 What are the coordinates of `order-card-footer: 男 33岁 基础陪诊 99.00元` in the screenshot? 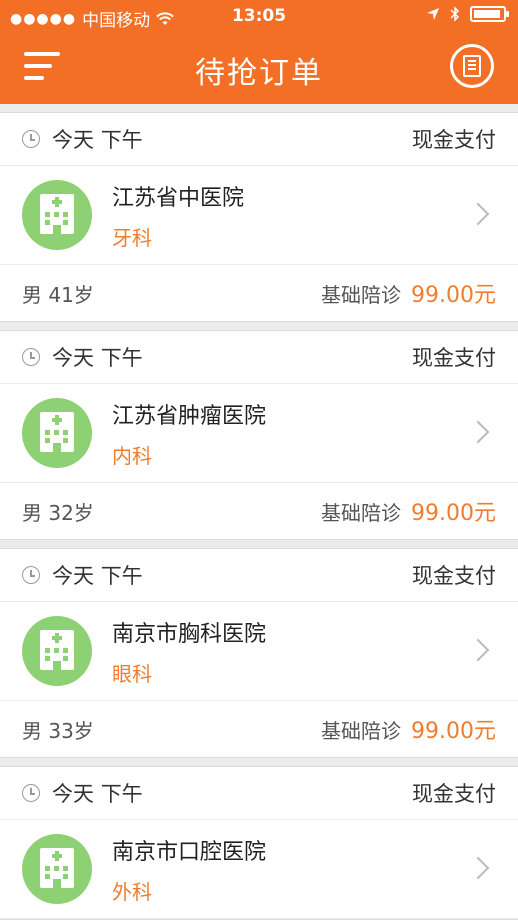 It's located at (259, 729).